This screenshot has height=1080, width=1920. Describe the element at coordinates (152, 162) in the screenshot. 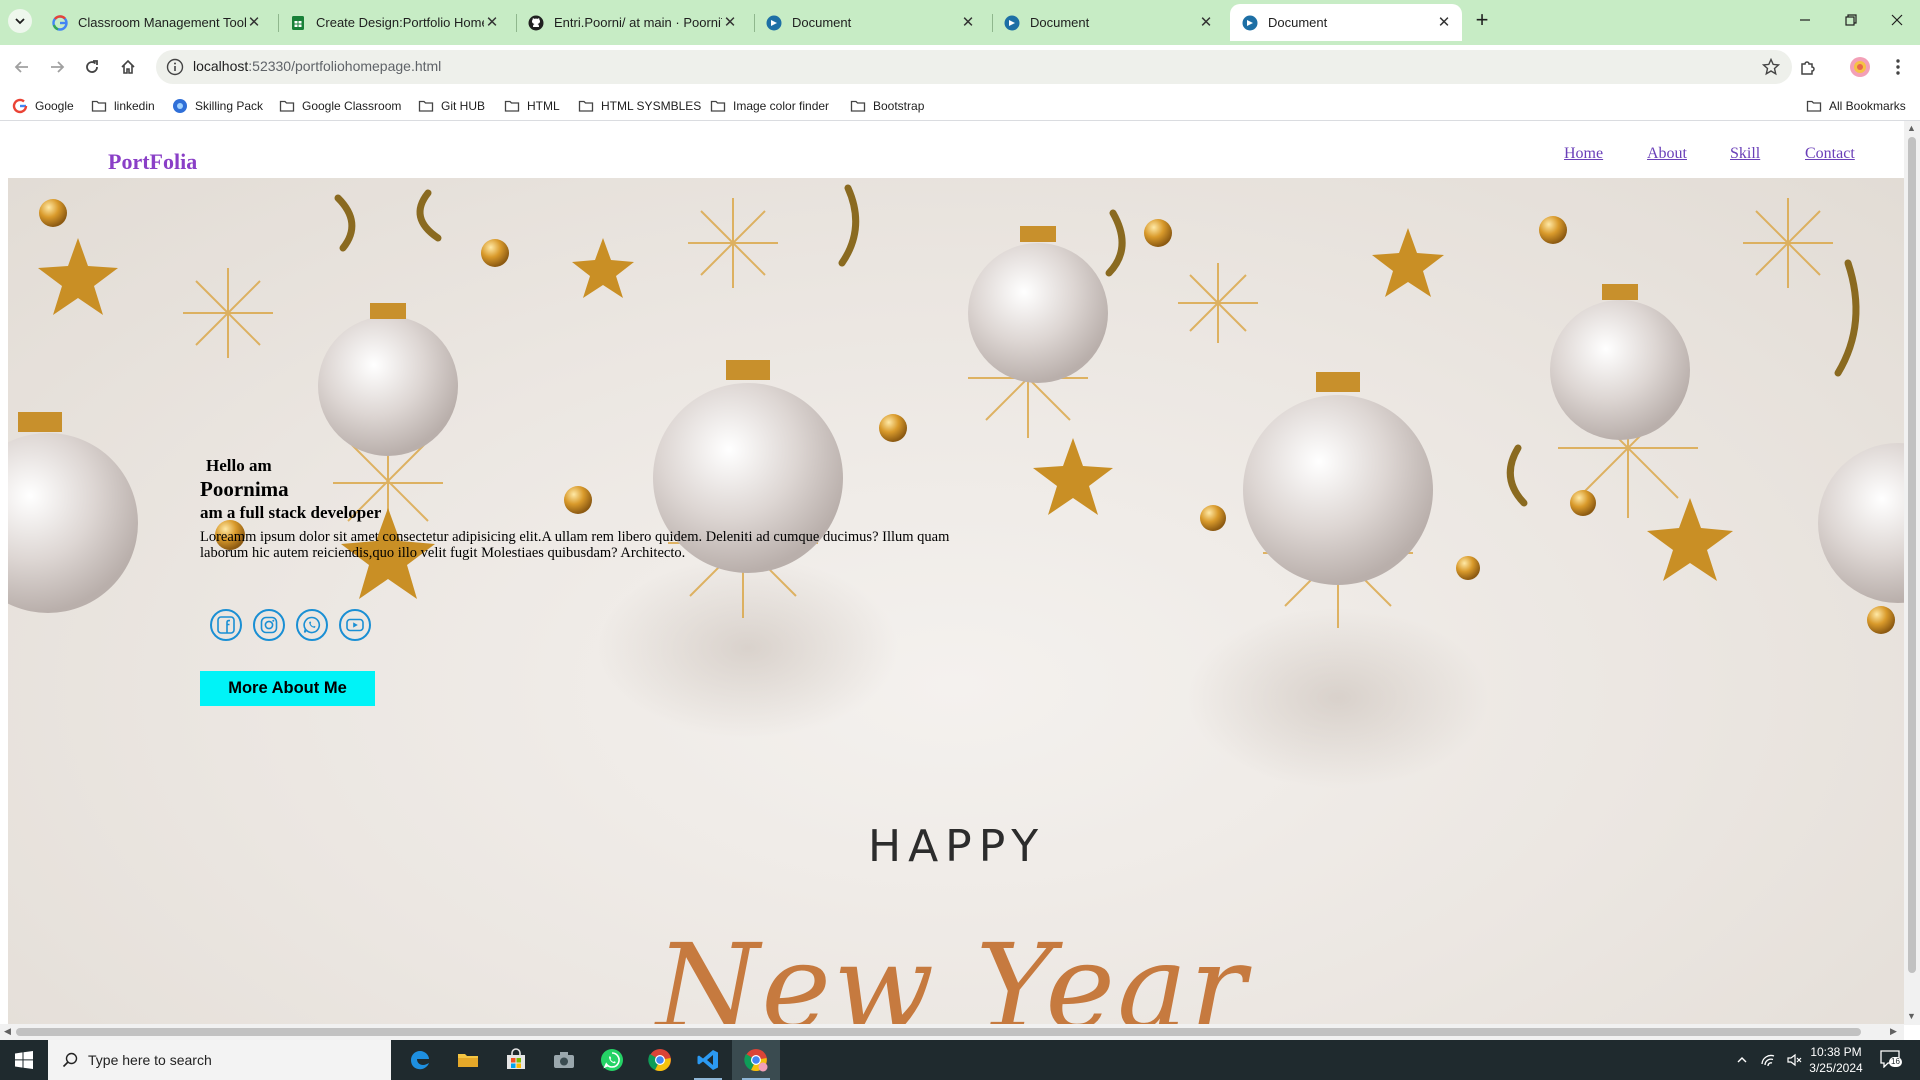

I see `site-logo: PortFolia` at that location.